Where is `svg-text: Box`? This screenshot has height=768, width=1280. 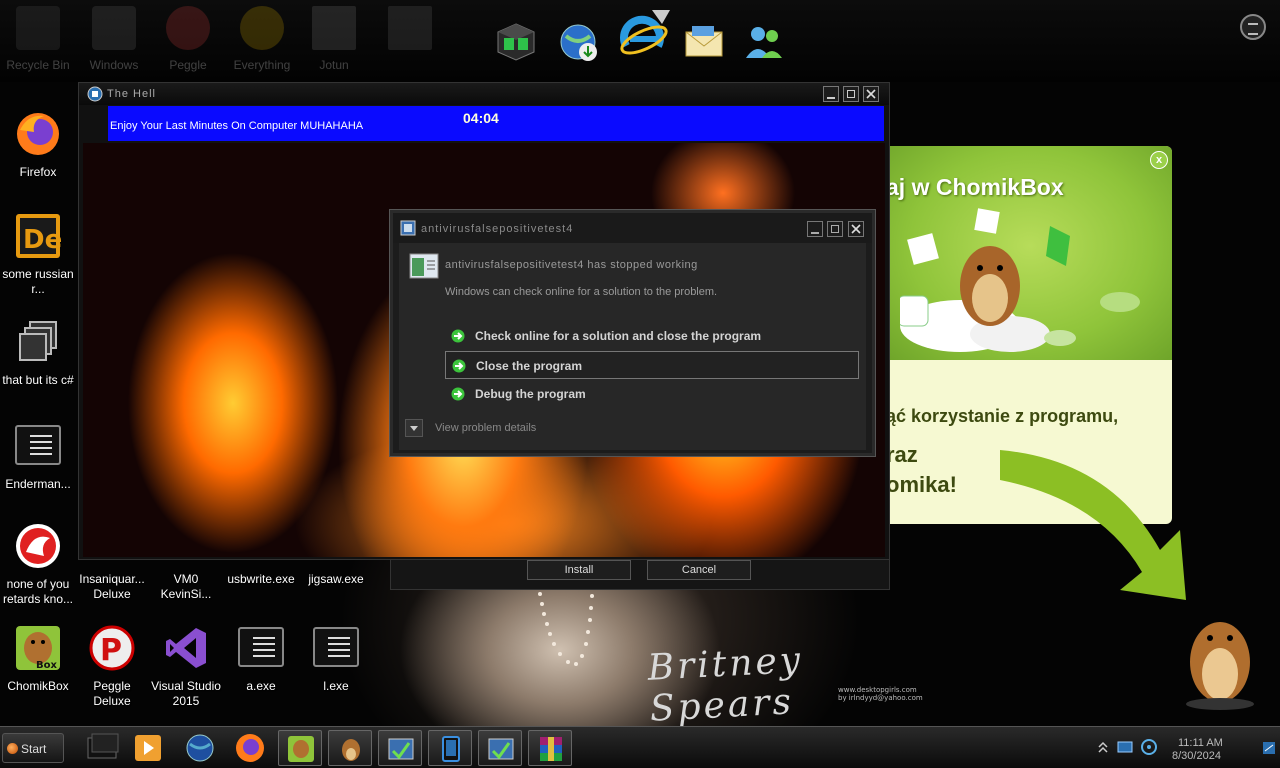 svg-text: Box is located at coordinates (46, 665).